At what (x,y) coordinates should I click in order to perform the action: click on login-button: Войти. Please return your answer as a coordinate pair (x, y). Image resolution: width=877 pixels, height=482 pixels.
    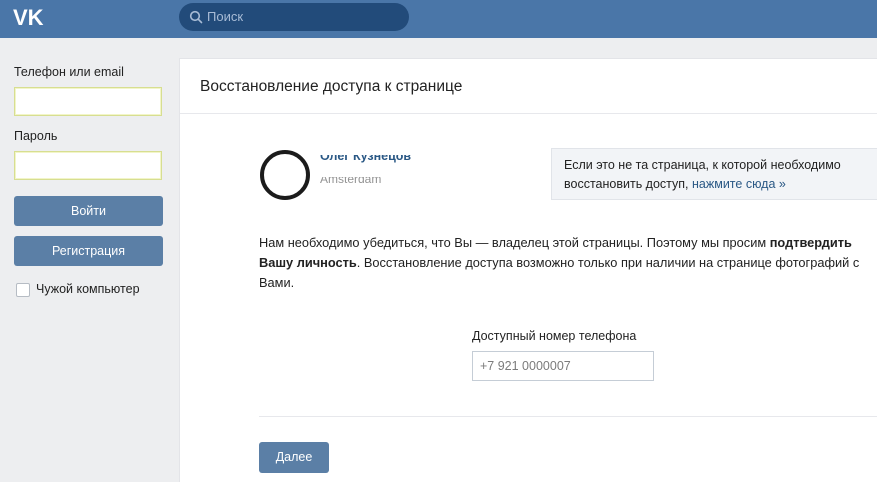
    Looking at the image, I should click on (88, 211).